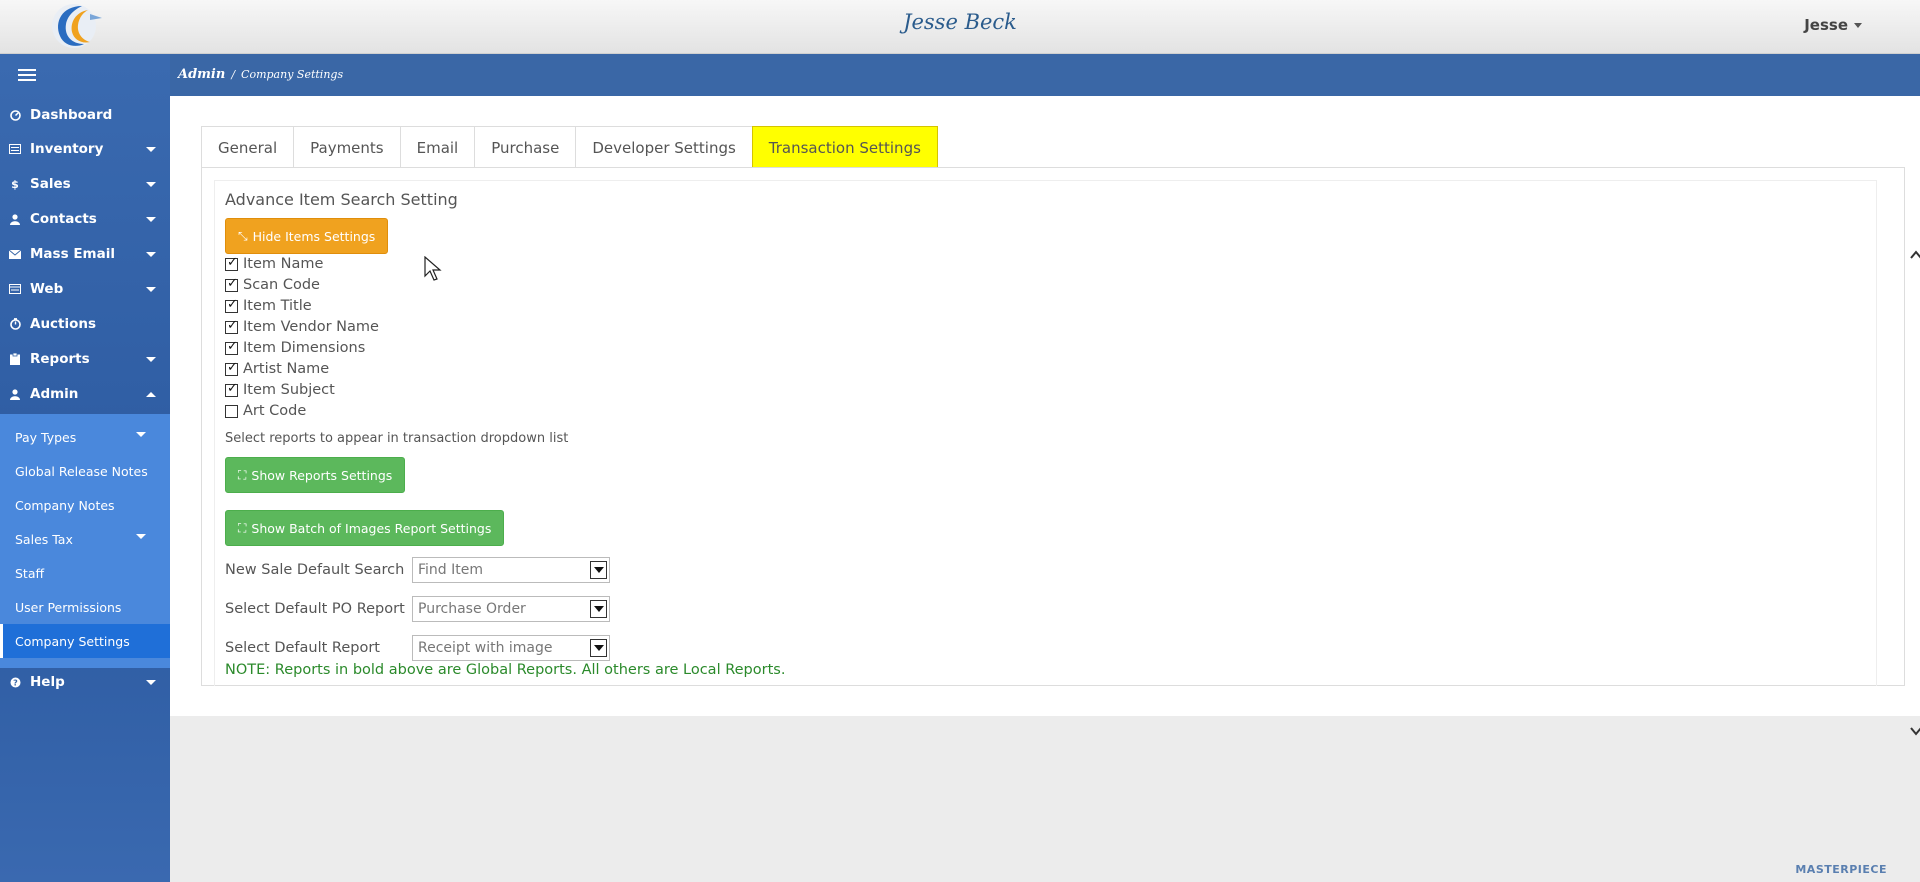 The width and height of the screenshot is (1920, 882). Describe the element at coordinates (15, 149) in the screenshot. I see `inventory-icon` at that location.